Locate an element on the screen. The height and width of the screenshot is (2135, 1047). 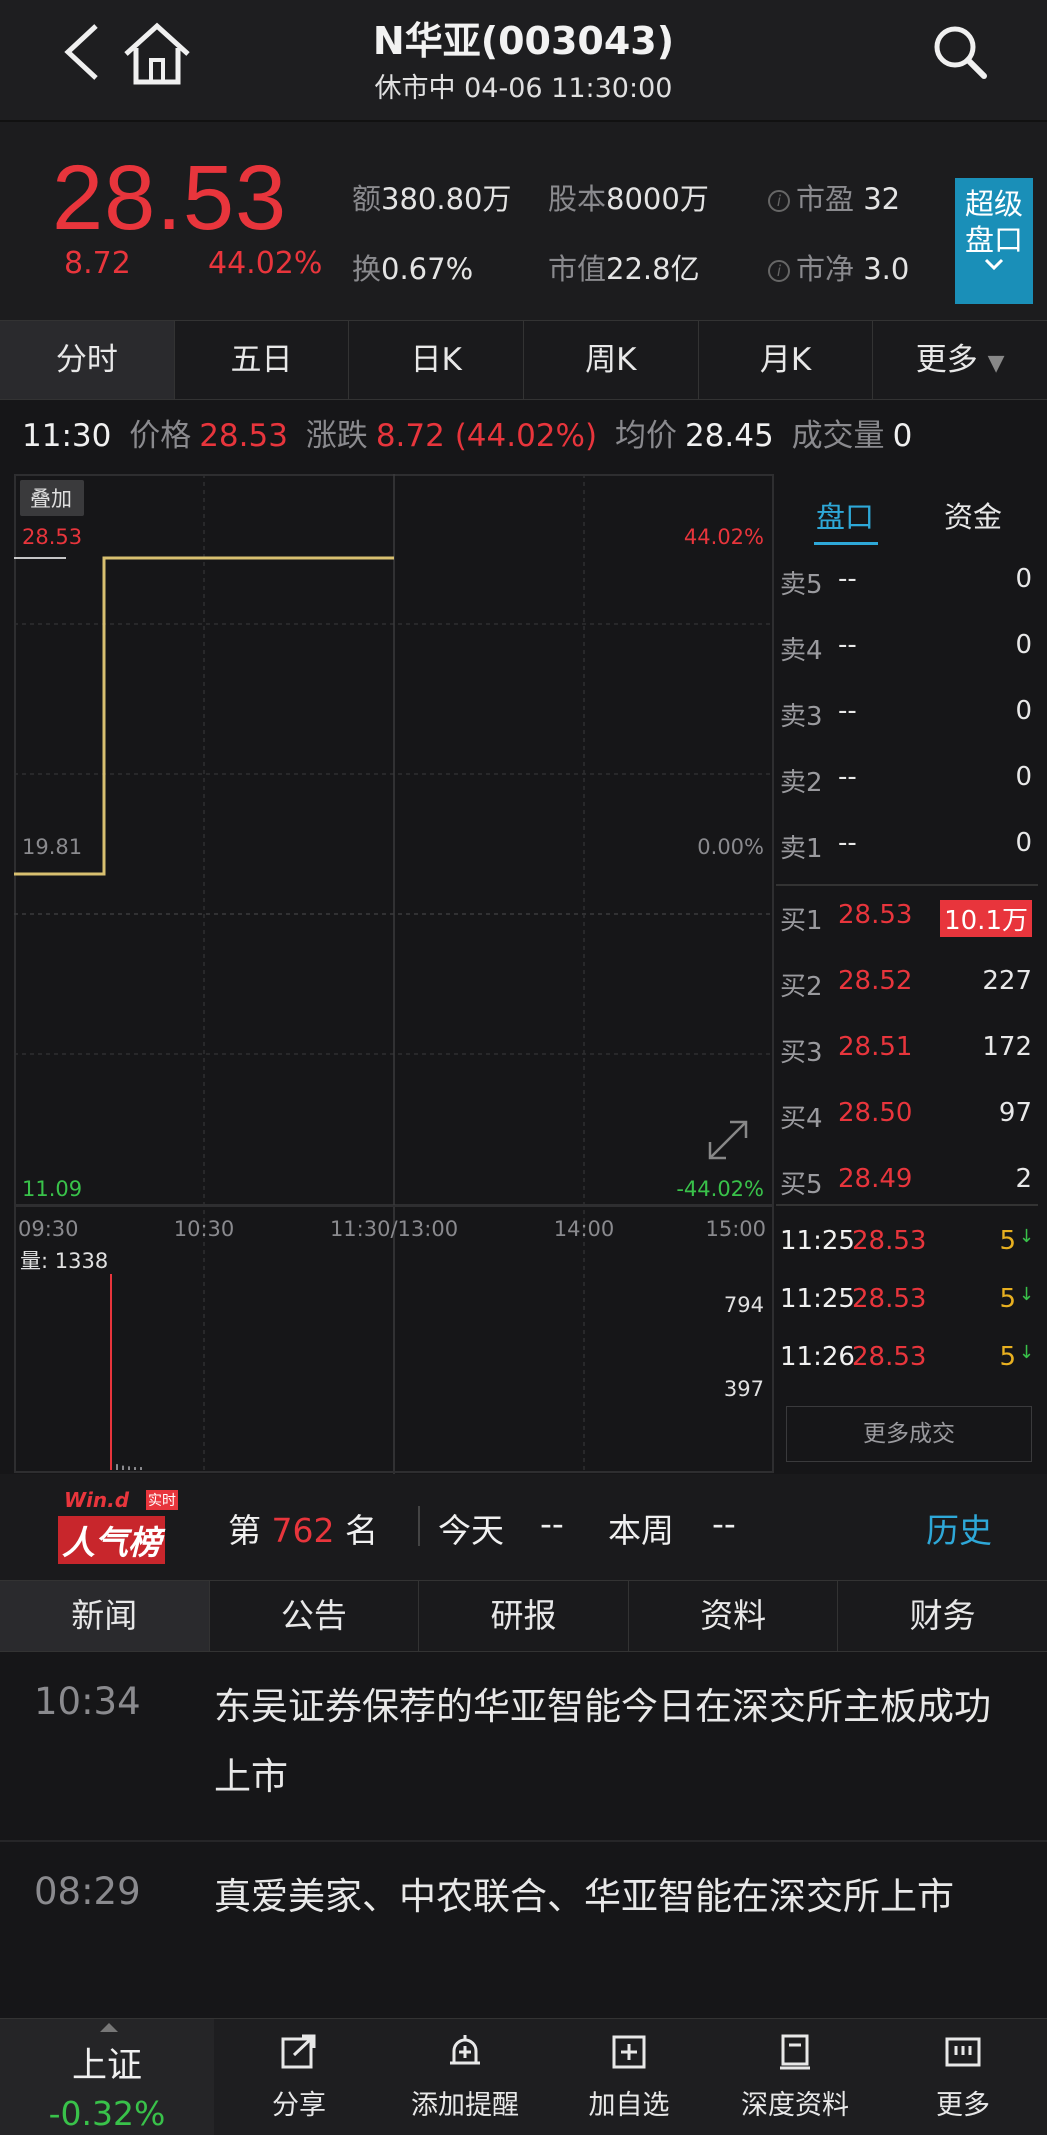
market-status: 休市中 04-06 11:30:00 is located at coordinates (523, 88).